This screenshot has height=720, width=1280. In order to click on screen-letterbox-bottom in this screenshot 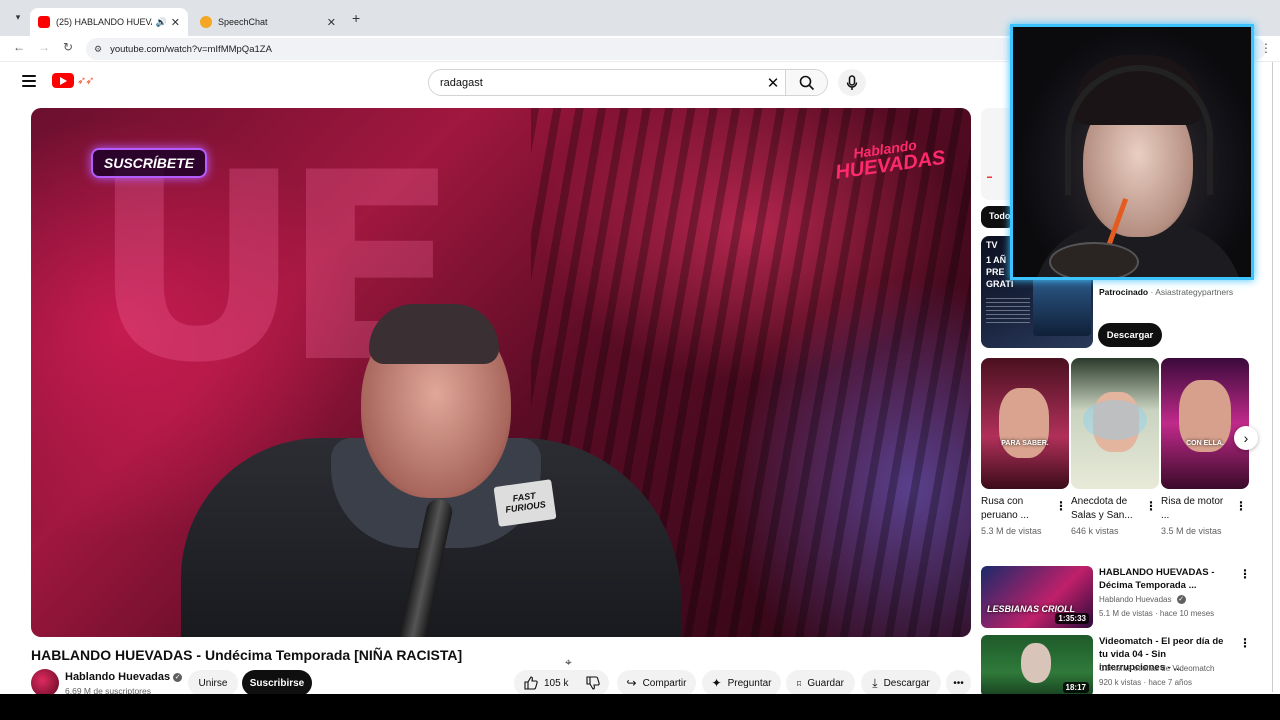, I will do `click(640, 707)`.